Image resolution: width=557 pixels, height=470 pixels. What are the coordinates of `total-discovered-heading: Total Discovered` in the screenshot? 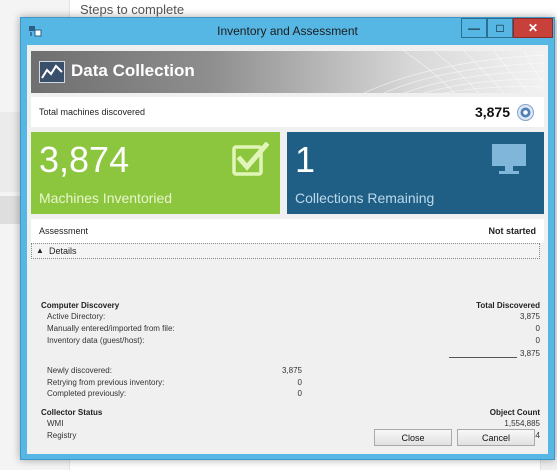 It's located at (508, 305).